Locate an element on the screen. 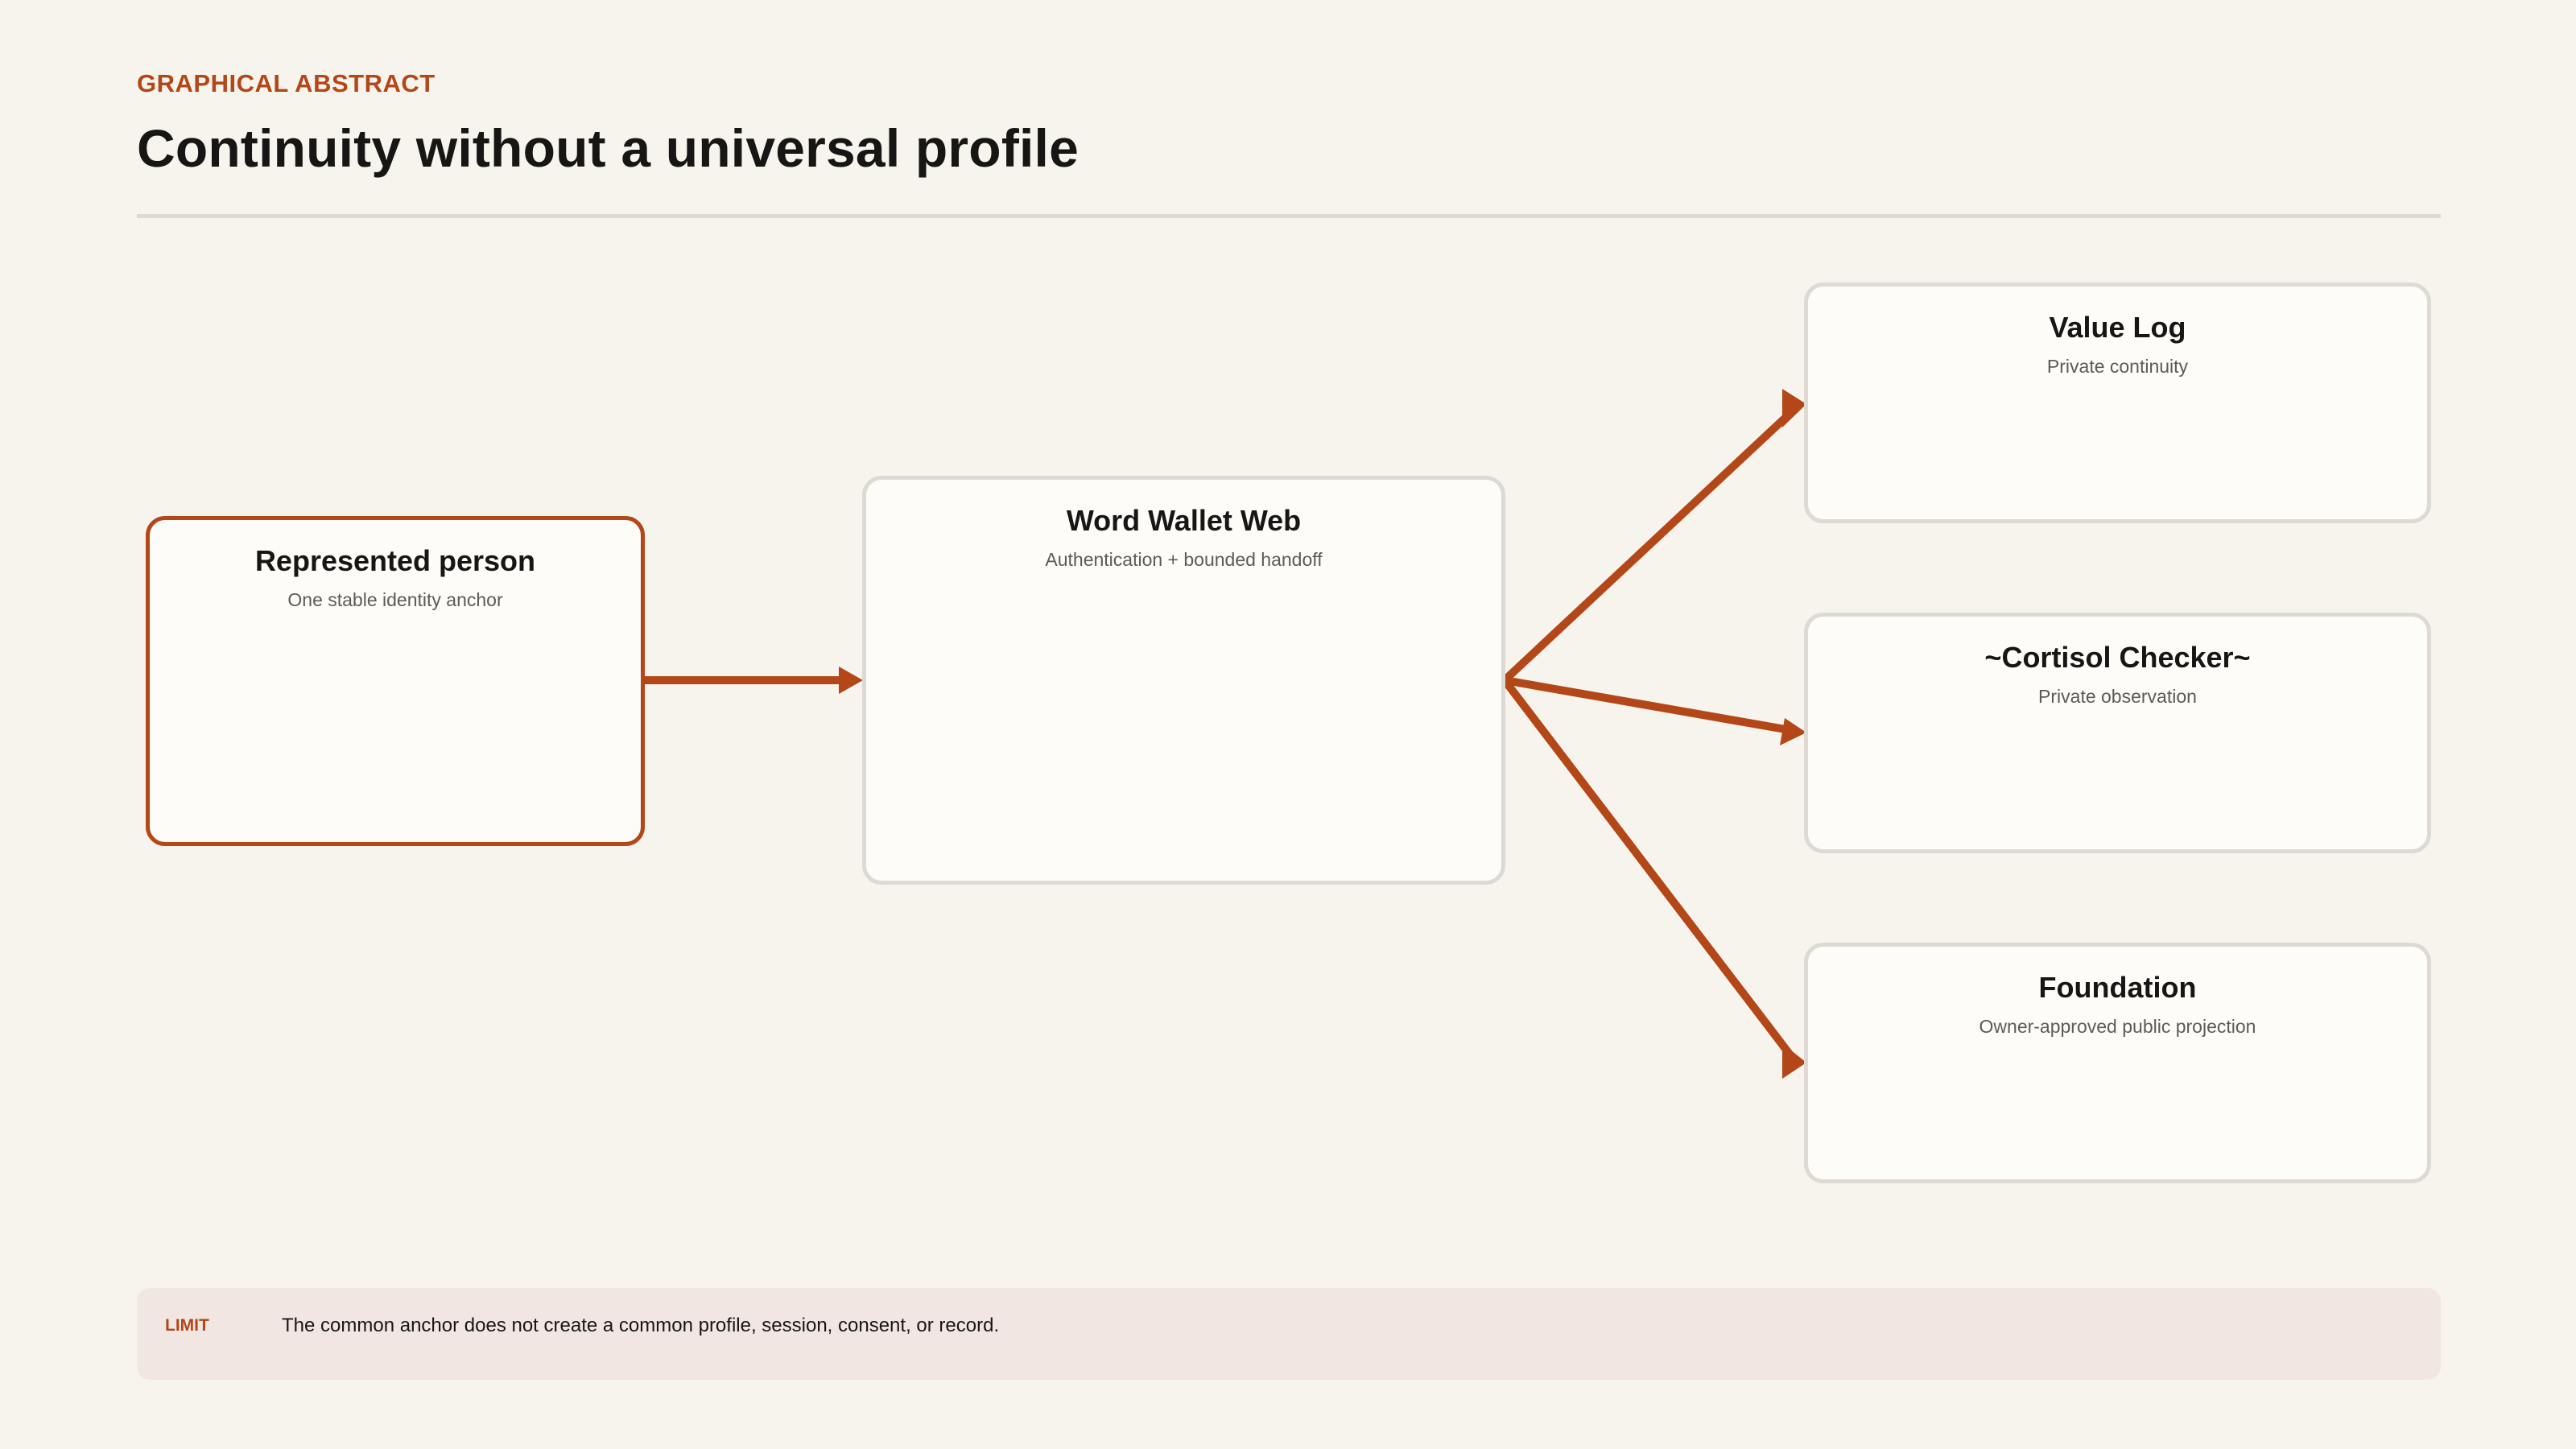  arrow-wallet-to-foundation is located at coordinates (1647, 868).